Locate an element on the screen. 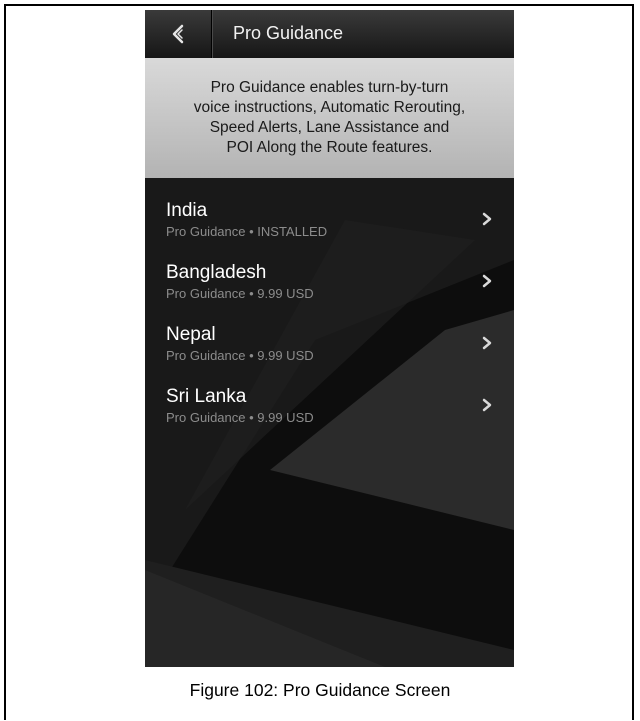 Image resolution: width=640 pixels, height=721 pixels. list-item-bangladesh: Bangladesh Pro Guidance • 9.99 USD is located at coordinates (329, 281).